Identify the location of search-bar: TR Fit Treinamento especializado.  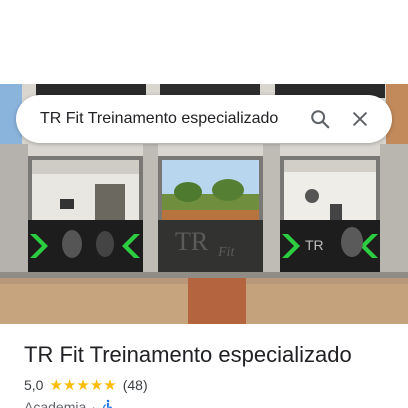
(204, 119).